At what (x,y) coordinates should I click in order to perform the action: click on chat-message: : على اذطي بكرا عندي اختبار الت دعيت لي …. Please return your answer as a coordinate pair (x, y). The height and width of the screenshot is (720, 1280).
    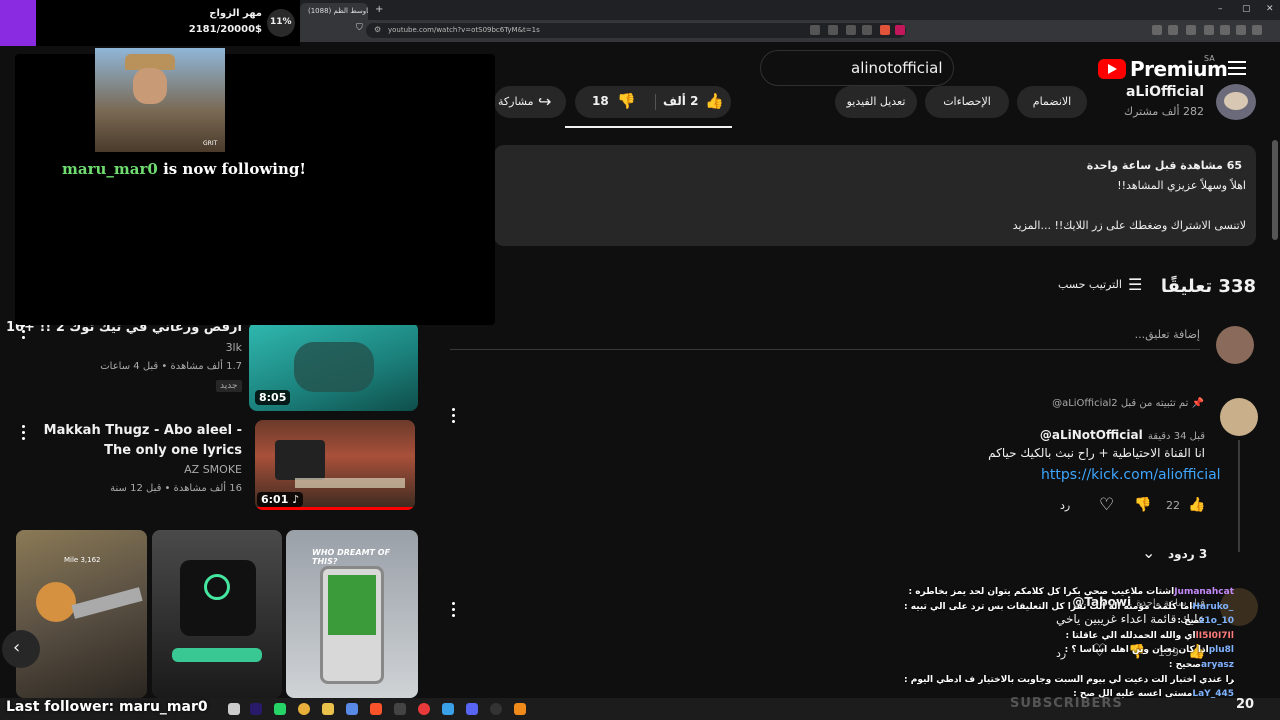
    Looking at the image, I should click on (1069, 680).